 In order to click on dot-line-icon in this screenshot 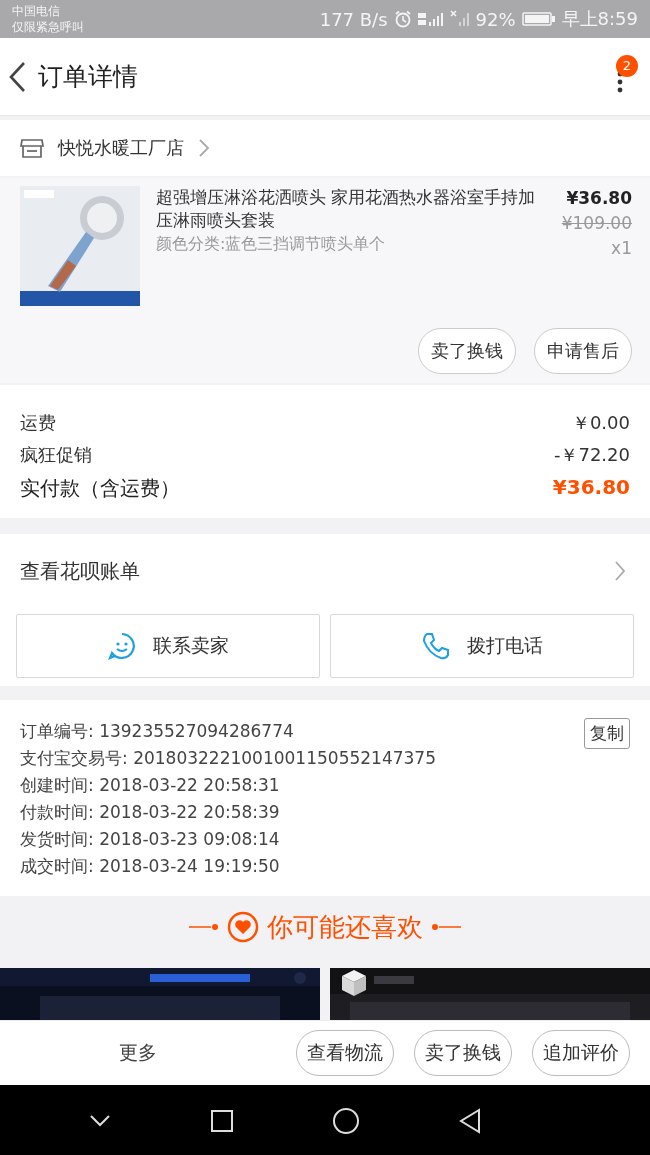, I will do `click(446, 927)`.